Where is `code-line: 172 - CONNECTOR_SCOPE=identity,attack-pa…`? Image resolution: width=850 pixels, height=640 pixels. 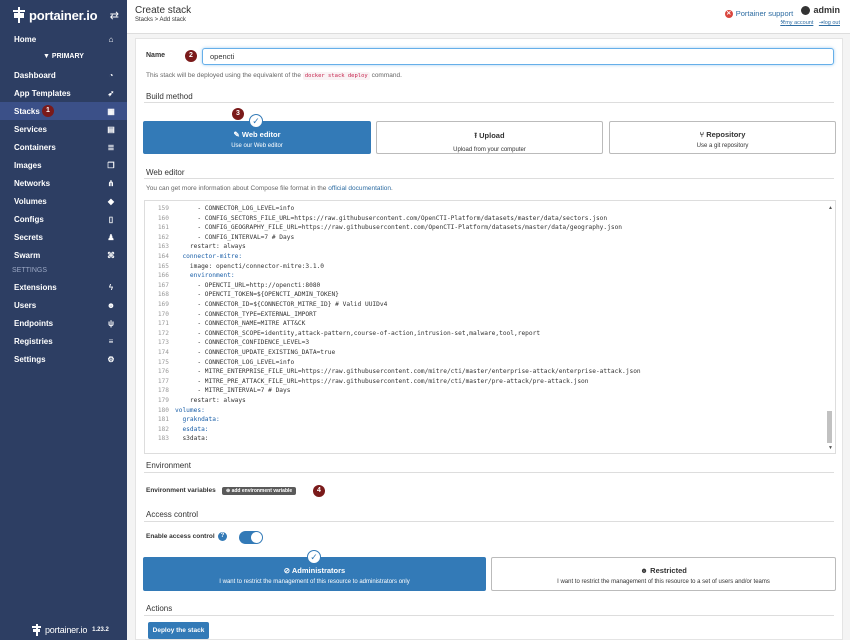
code-line: 172 - CONNECTOR_SCOPE=identity,attack-pa… is located at coordinates (342, 334).